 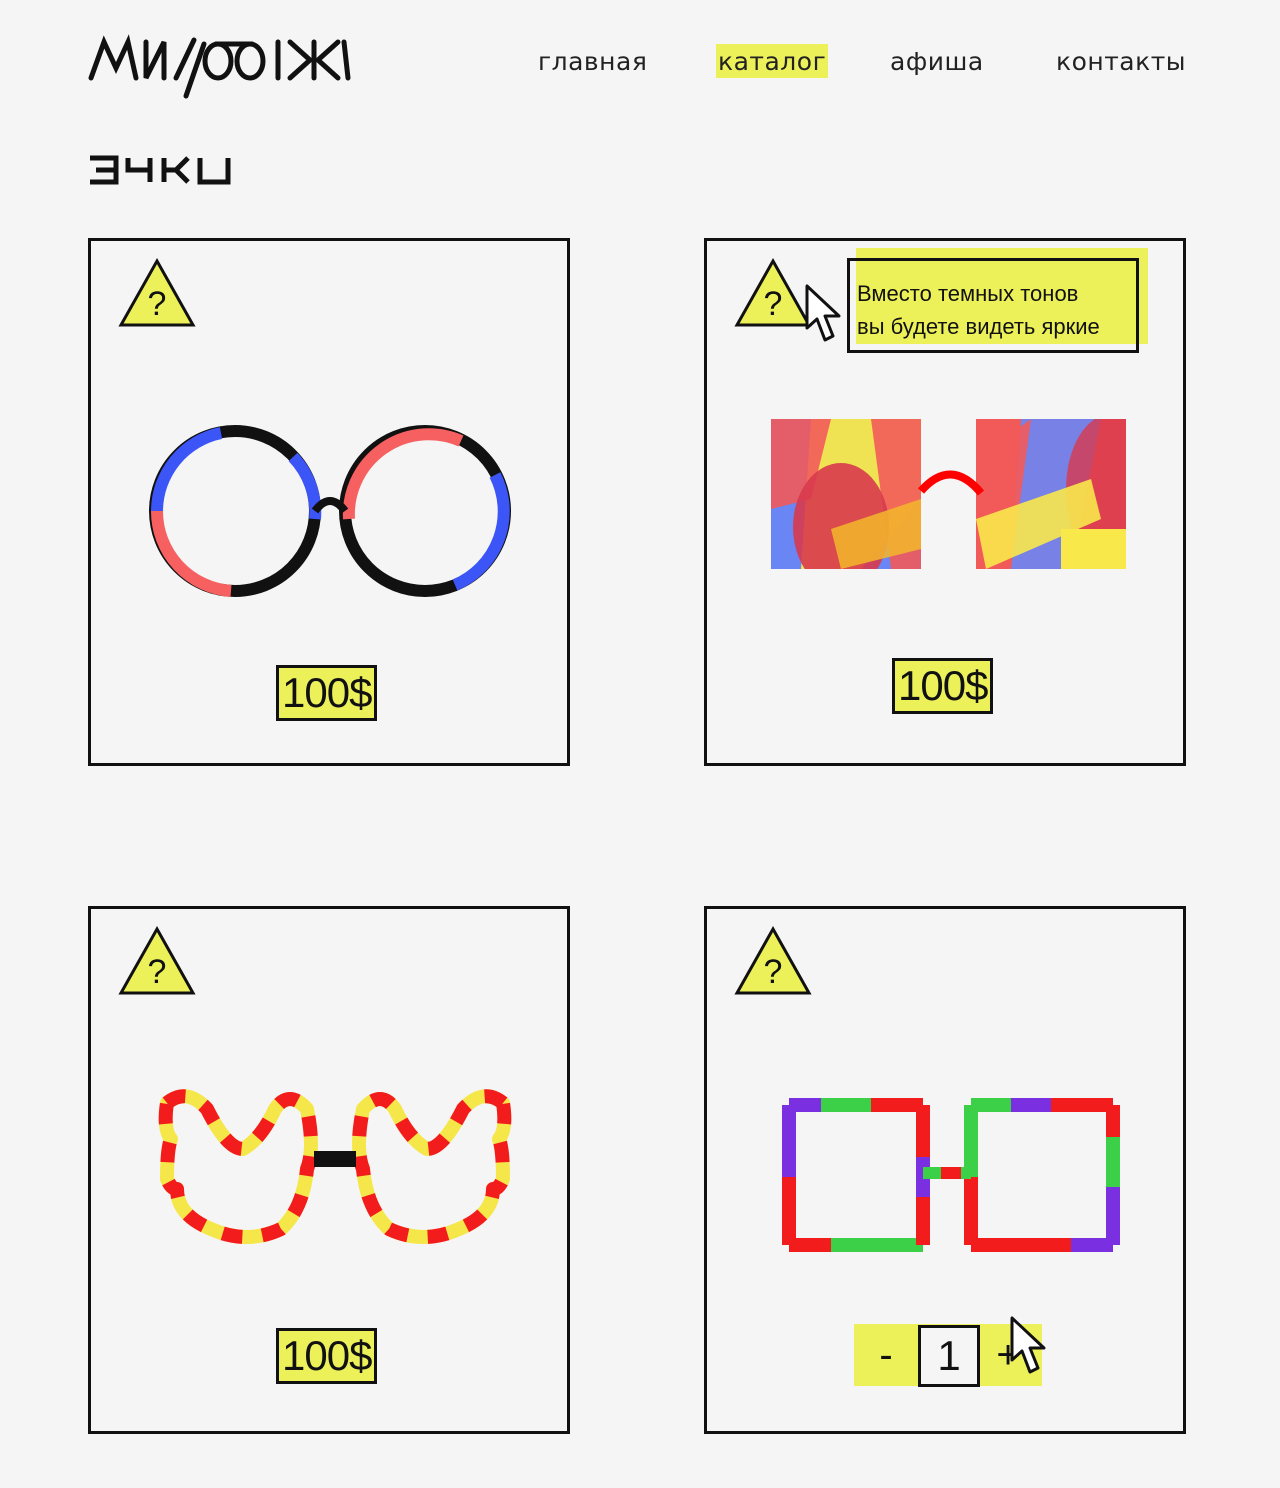 What do you see at coordinates (968, 293) in the screenshot?
I see `tooltip-line: Вместо темных тонов` at bounding box center [968, 293].